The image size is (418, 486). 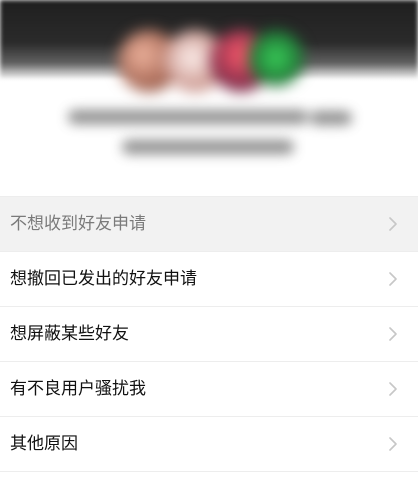 I want to click on option-label: 不想收到好友申请, so click(x=78, y=224).